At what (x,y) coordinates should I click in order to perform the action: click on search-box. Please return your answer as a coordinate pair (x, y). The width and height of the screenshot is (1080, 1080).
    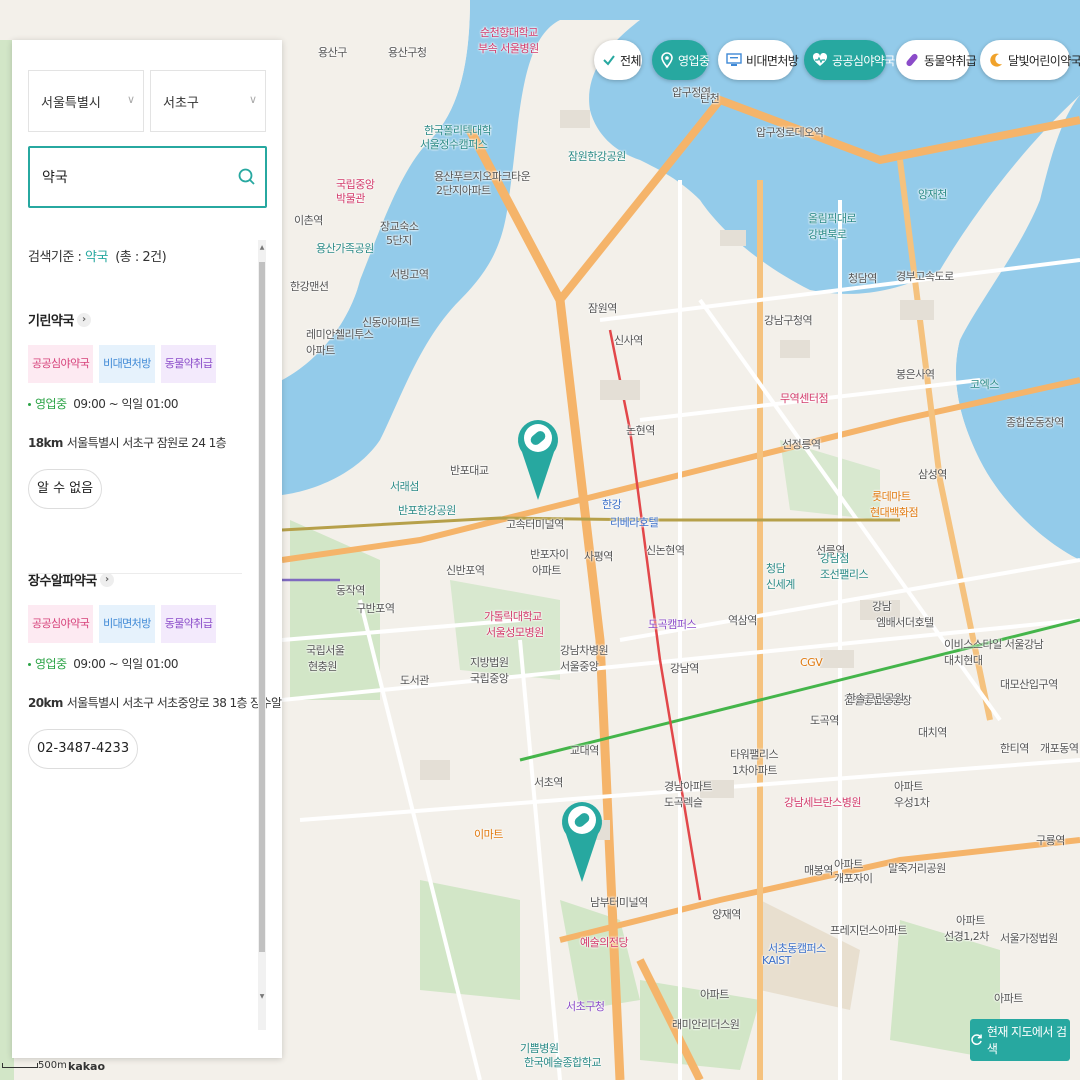
    Looking at the image, I should click on (147, 177).